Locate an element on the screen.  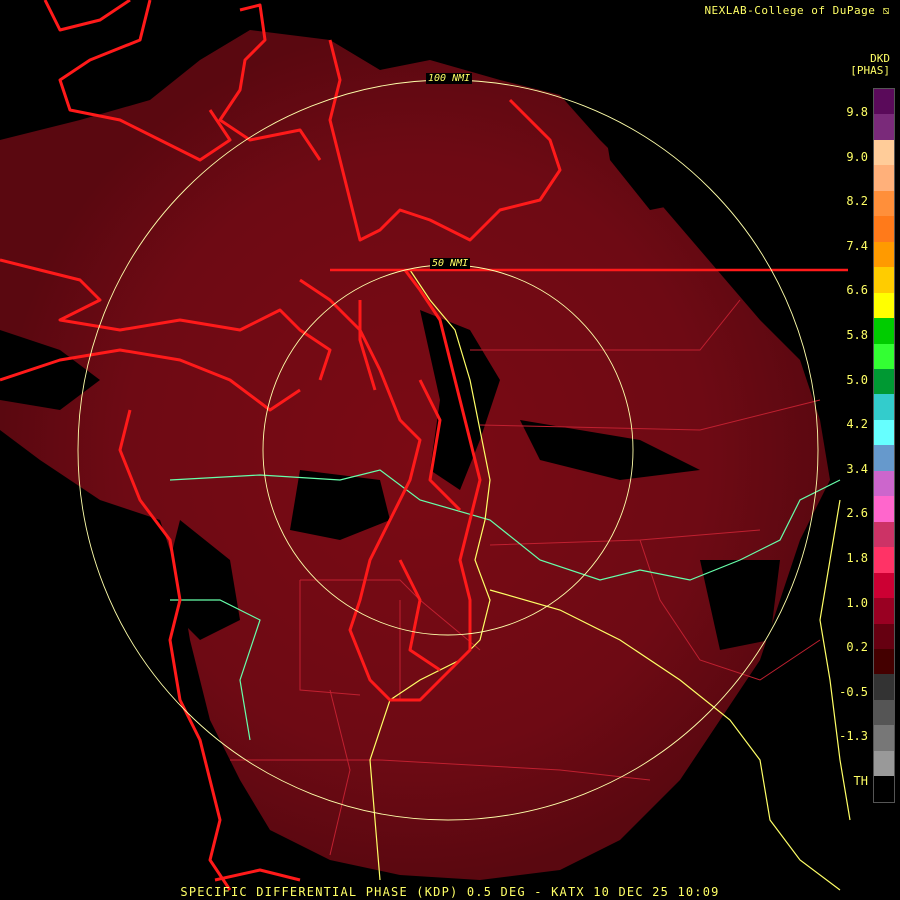
legend-label: 0.2 is located at coordinates (857, 647).